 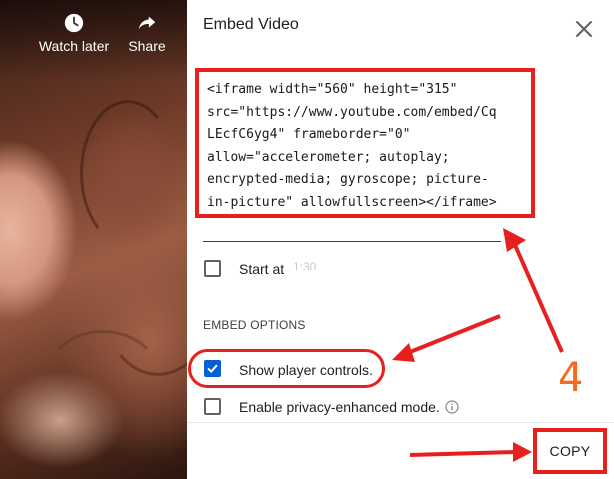 I want to click on code-divider, so click(x=352, y=241).